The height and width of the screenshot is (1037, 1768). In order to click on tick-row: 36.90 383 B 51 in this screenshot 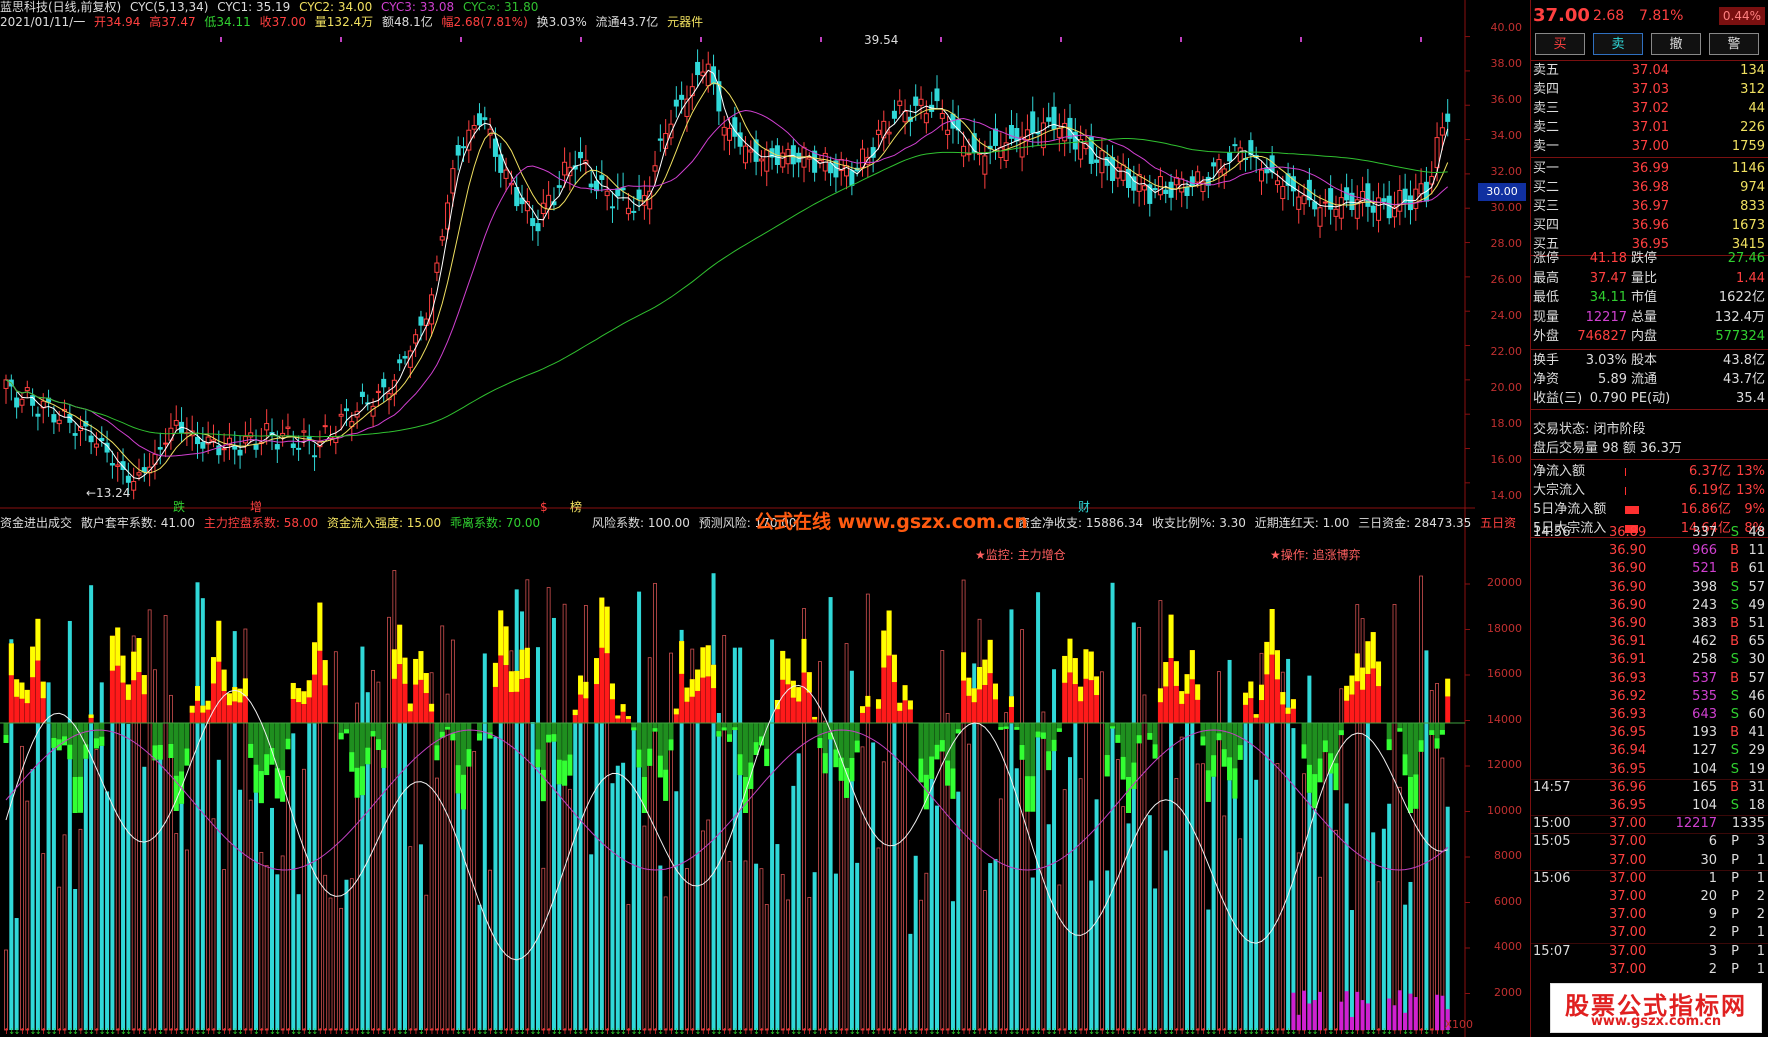, I will do `click(1649, 624)`.